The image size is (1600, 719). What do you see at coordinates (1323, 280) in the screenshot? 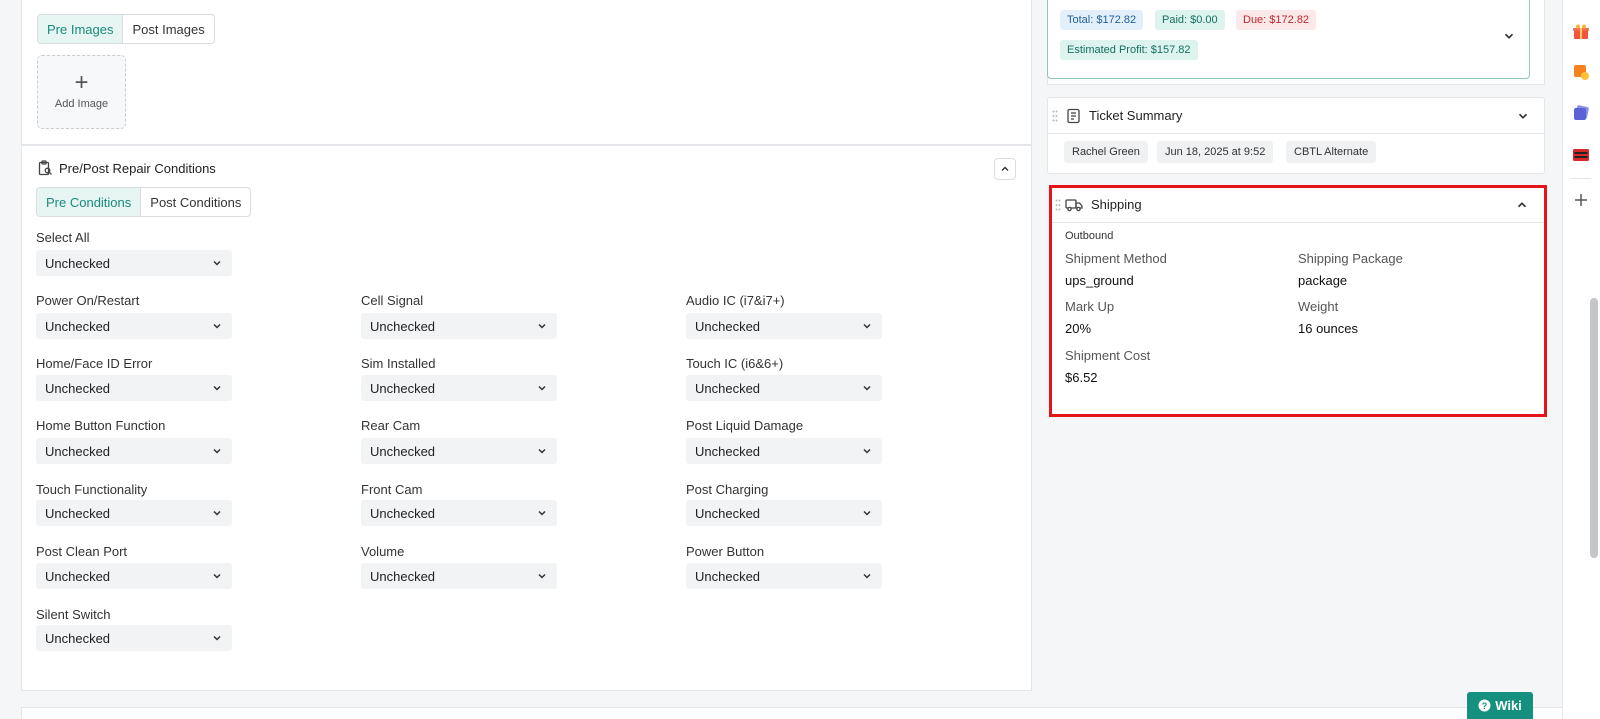
I see `shipping-package-value: package` at bounding box center [1323, 280].